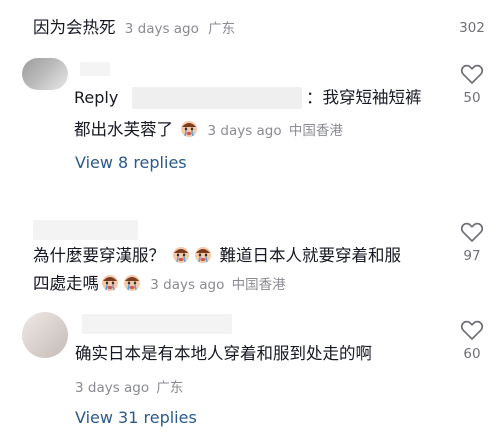 Image resolution: width=502 pixels, height=440 pixels. Describe the element at coordinates (66, 283) in the screenshot. I see `comment-body-part3: 四處走嗎` at that location.